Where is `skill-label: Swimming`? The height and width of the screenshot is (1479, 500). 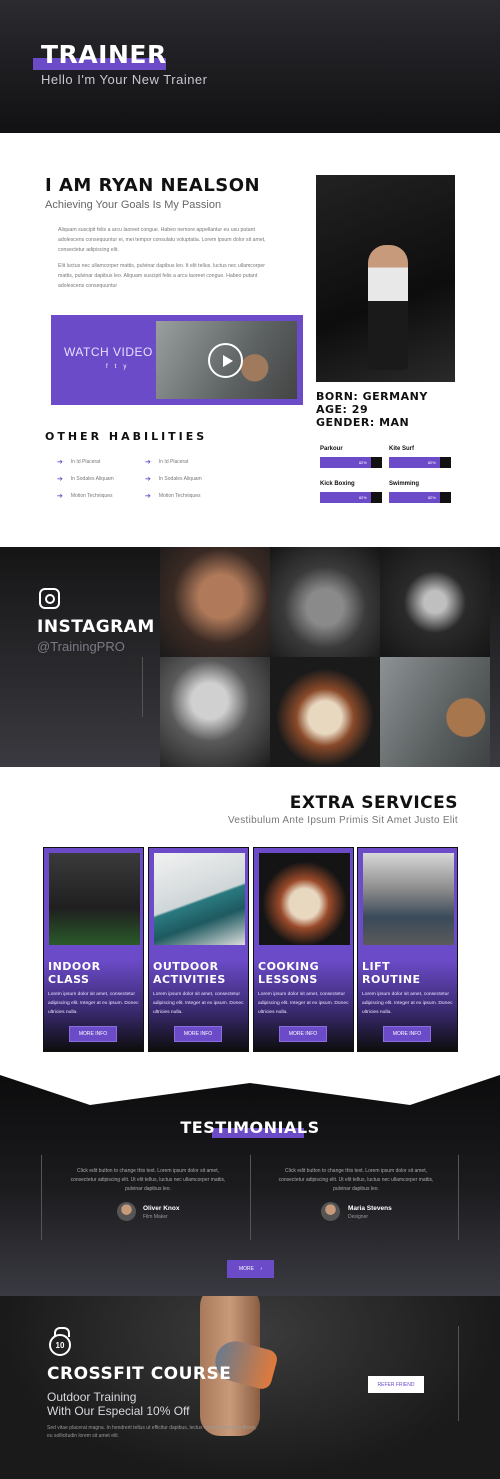 skill-label: Swimming is located at coordinates (404, 484).